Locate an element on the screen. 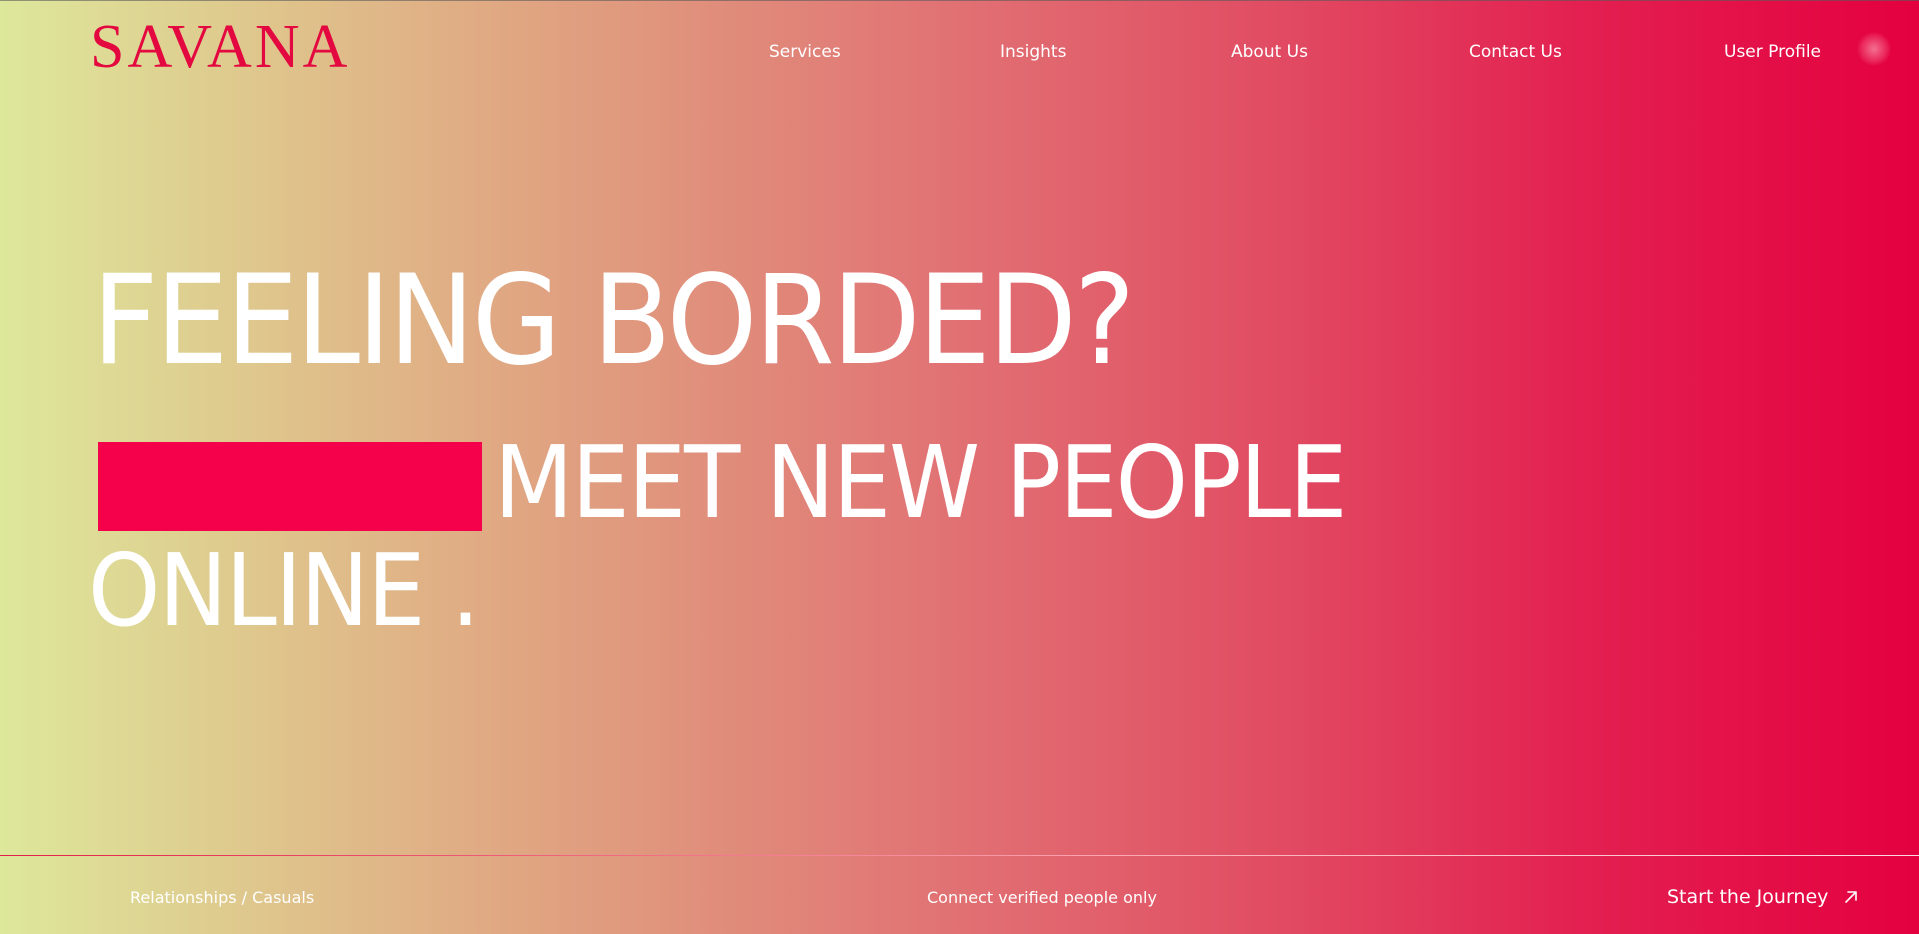  nav-about-us: About Us is located at coordinates (1269, 52).